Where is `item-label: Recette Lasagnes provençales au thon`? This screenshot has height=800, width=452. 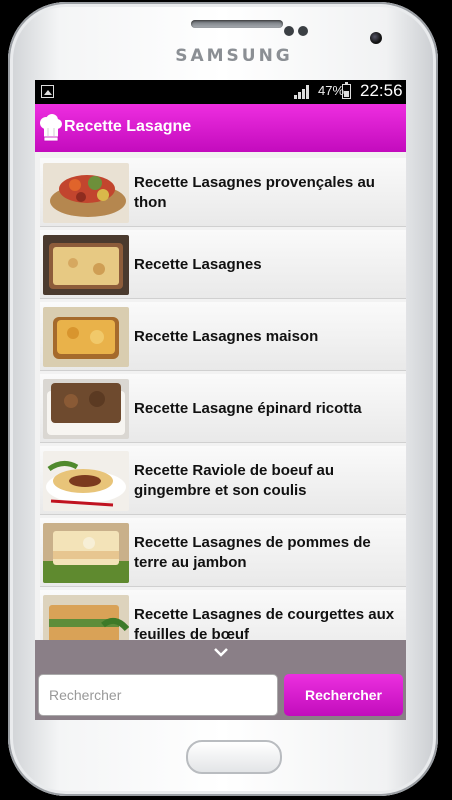 item-label: Recette Lasagnes provençales au thon is located at coordinates (254, 192).